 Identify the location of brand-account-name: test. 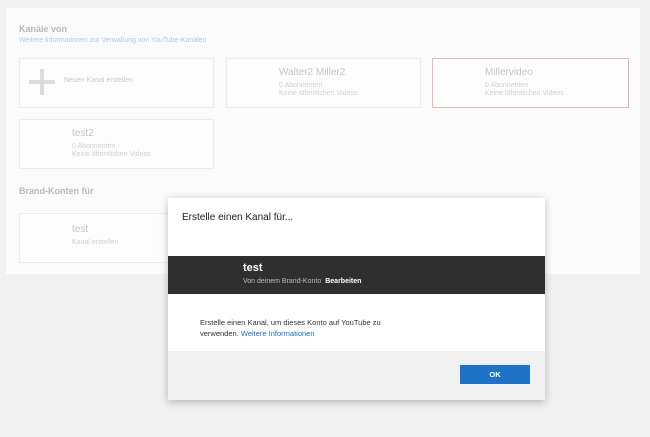
(80, 229).